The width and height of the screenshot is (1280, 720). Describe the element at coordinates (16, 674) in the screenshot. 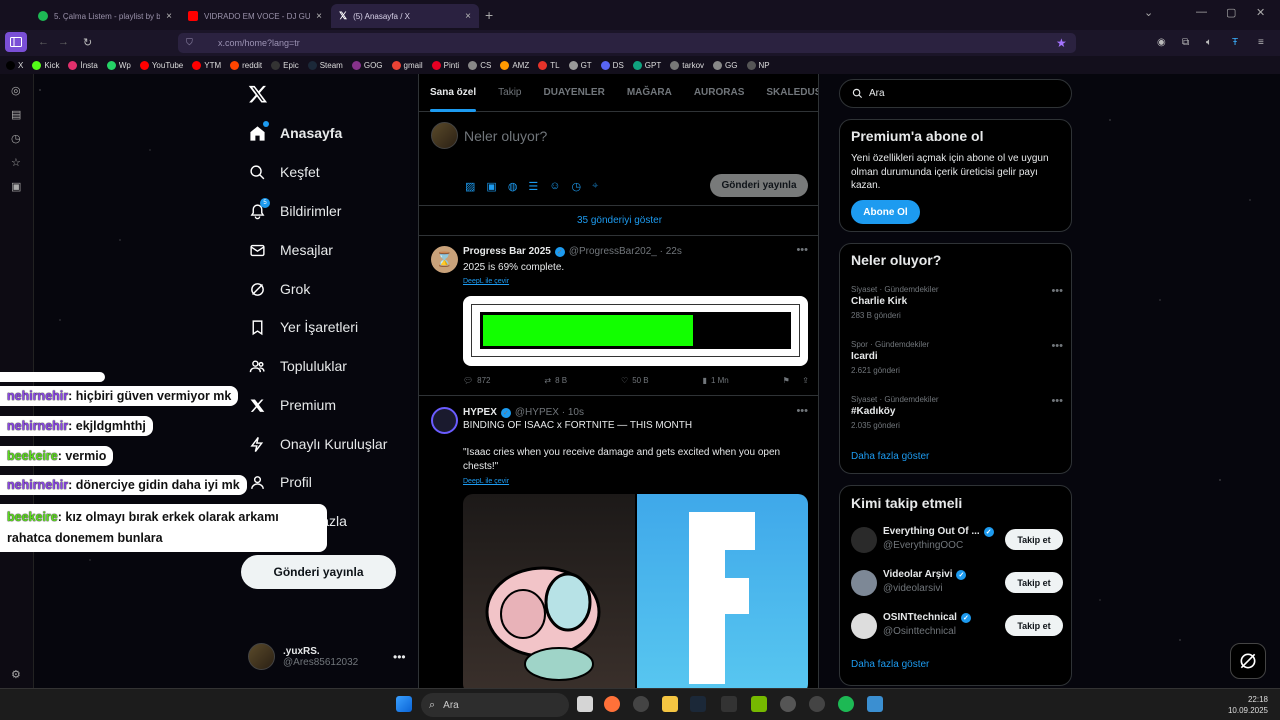

I see `settings-icon: ⚙` at that location.